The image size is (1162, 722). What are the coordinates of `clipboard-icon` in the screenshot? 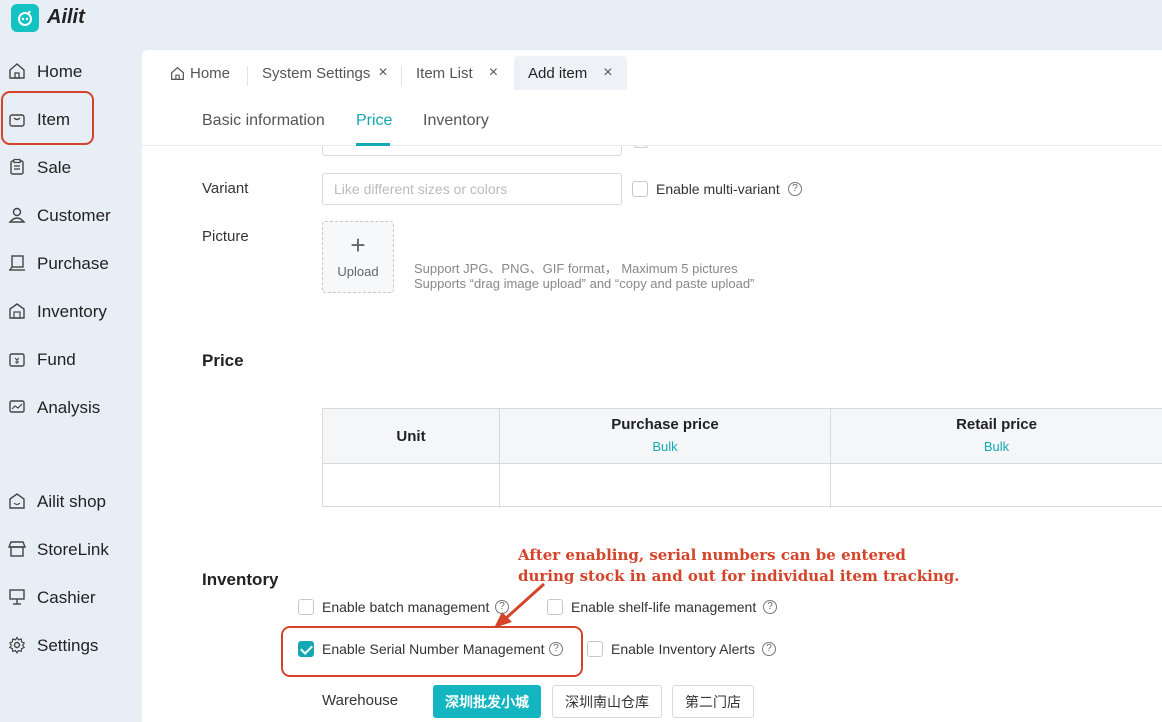 It's located at (17, 167).